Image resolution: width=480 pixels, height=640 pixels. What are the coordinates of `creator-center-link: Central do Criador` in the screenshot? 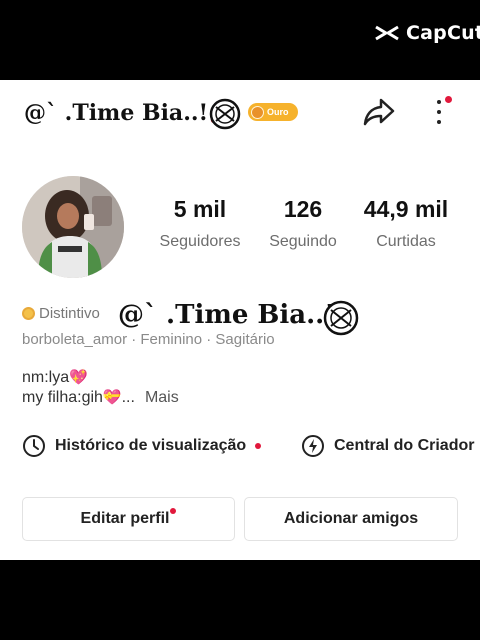 It's located at (387, 446).